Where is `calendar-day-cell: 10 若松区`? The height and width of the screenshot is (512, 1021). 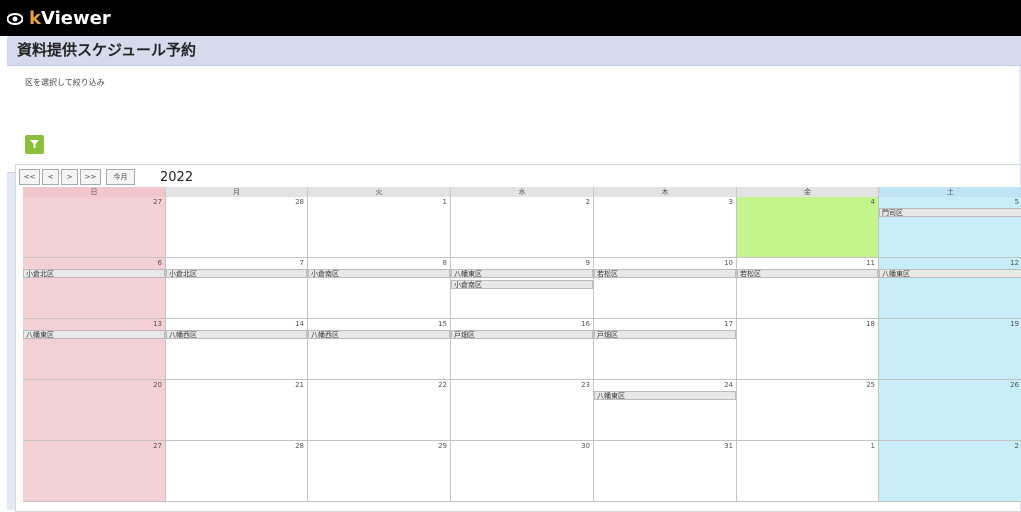 calendar-day-cell: 10 若松区 is located at coordinates (665, 288).